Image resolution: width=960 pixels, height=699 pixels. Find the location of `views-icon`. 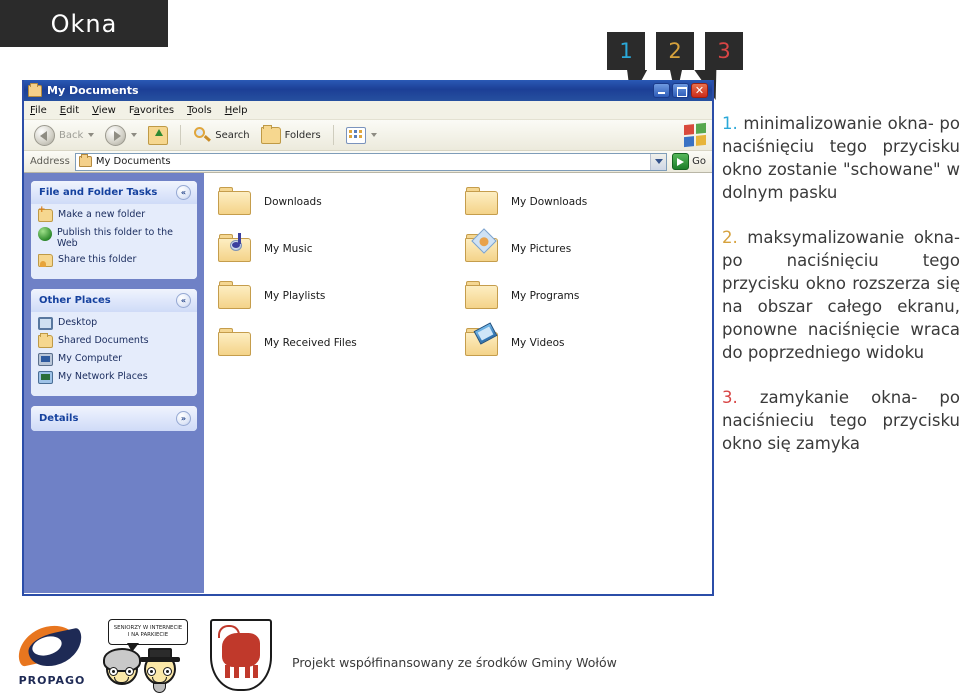

views-icon is located at coordinates (355, 135).